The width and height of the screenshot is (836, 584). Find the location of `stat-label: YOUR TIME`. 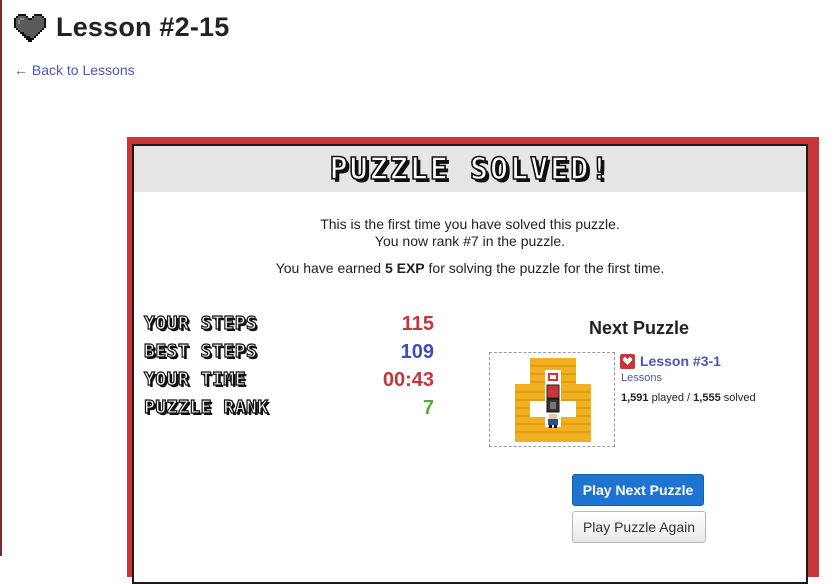

stat-label: YOUR TIME is located at coordinates (195, 379).